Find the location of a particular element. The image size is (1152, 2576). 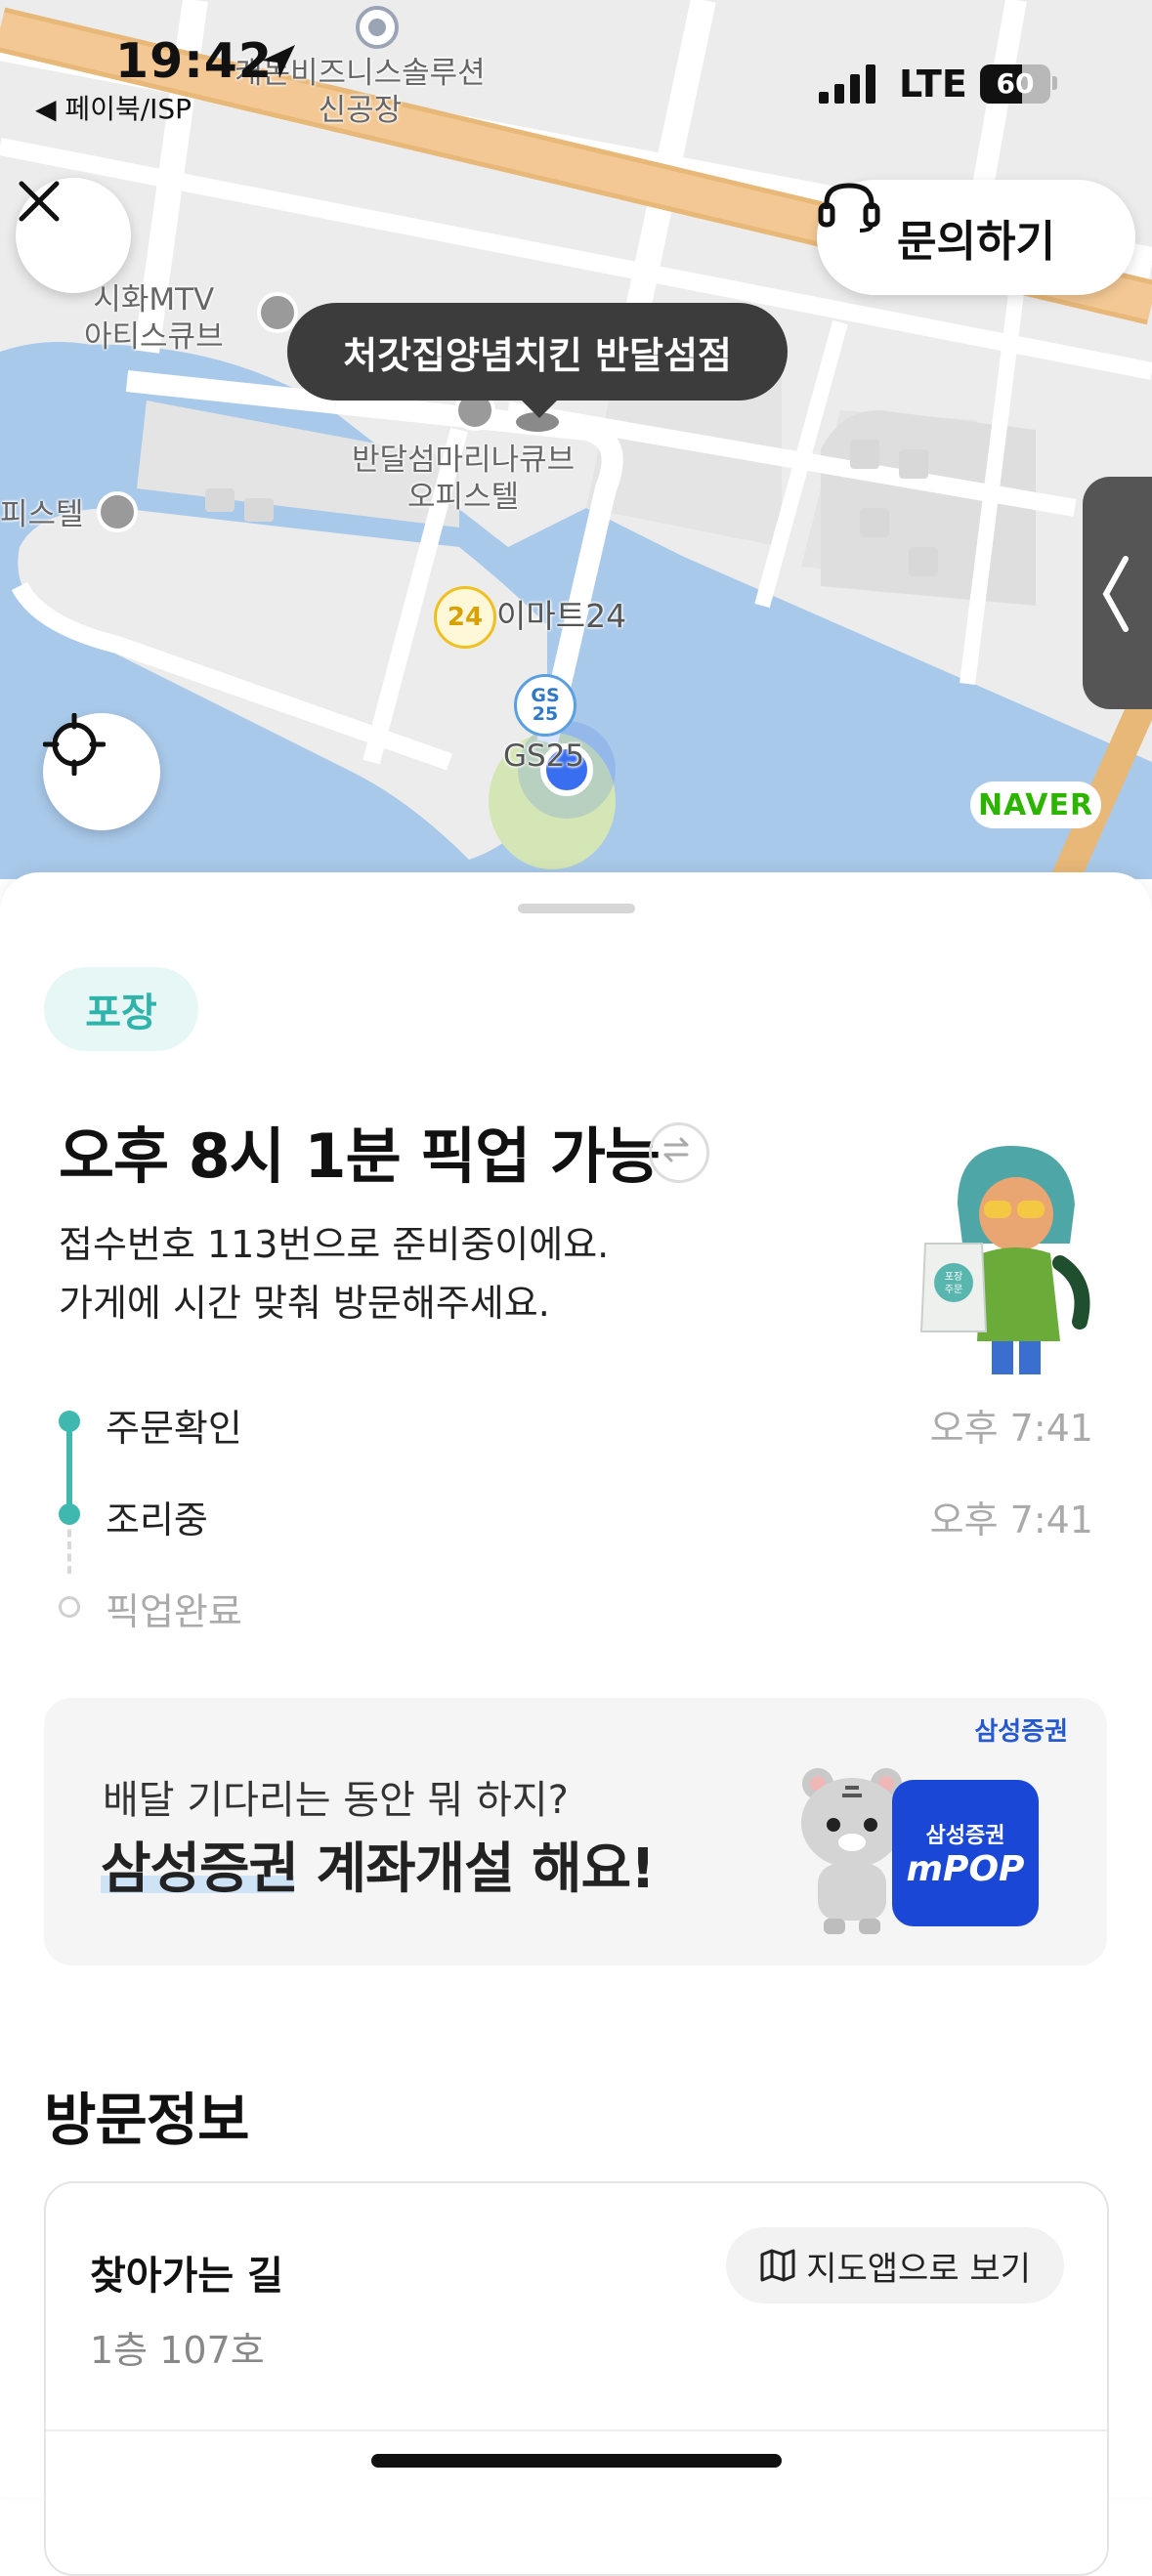

ad-line2-highlight: 삼성증권 is located at coordinates (200, 1869).